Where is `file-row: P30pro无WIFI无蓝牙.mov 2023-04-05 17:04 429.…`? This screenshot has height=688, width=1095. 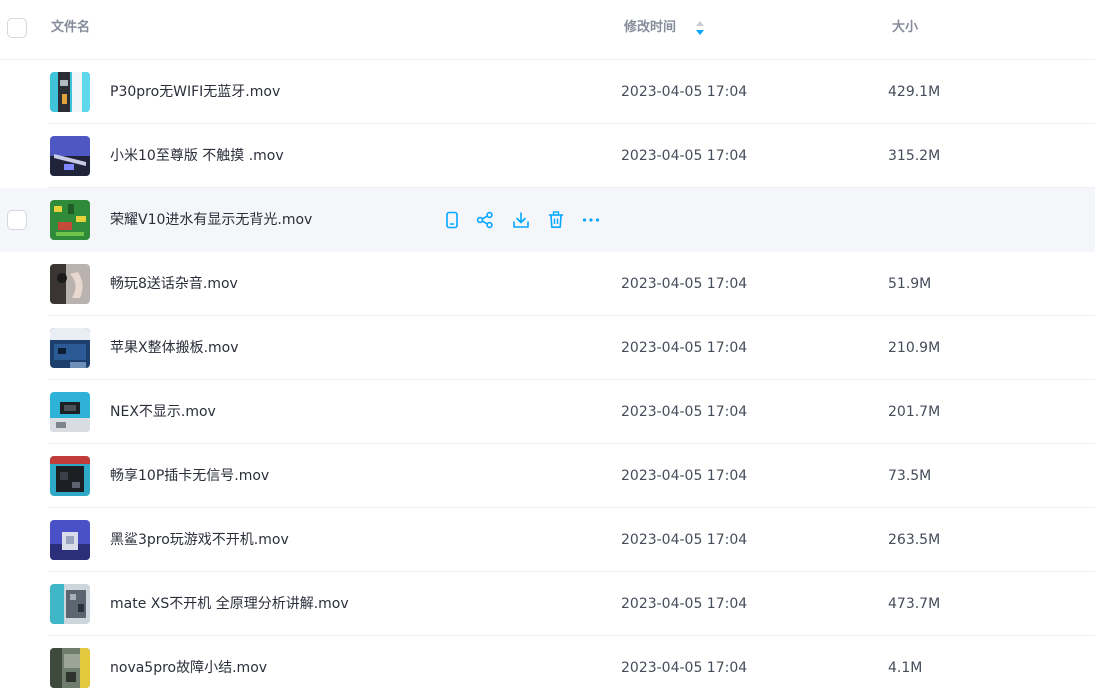
file-row: P30pro无WIFI无蓝牙.mov 2023-04-05 17:04 429.… is located at coordinates (547, 92).